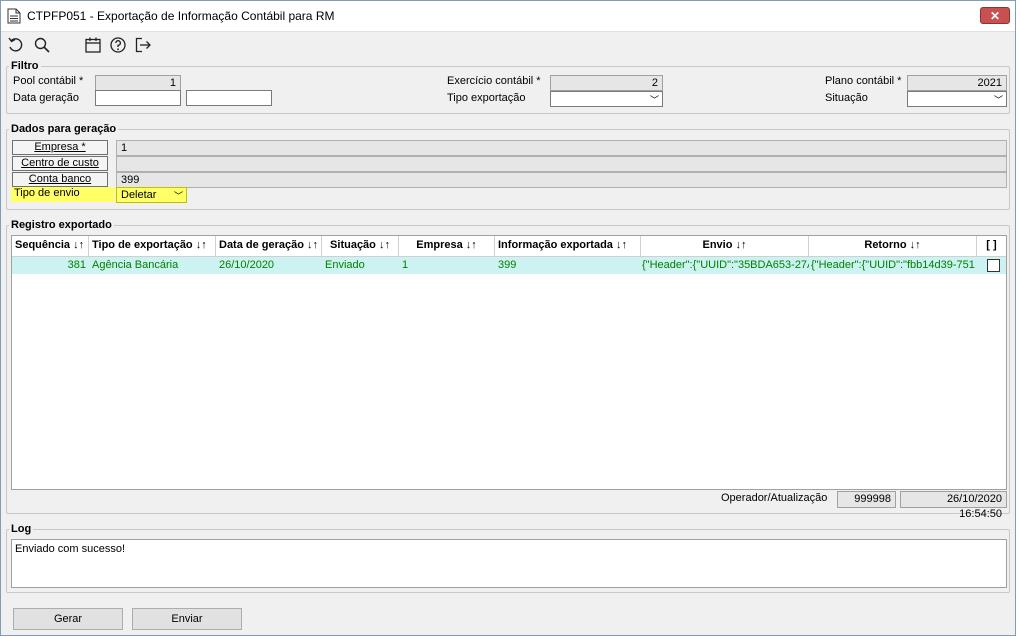 Image resolution: width=1020 pixels, height=639 pixels. Describe the element at coordinates (893, 265) in the screenshot. I see `cell-retorno: {"Header":{"UUID":"fbb14d39-751` at that location.